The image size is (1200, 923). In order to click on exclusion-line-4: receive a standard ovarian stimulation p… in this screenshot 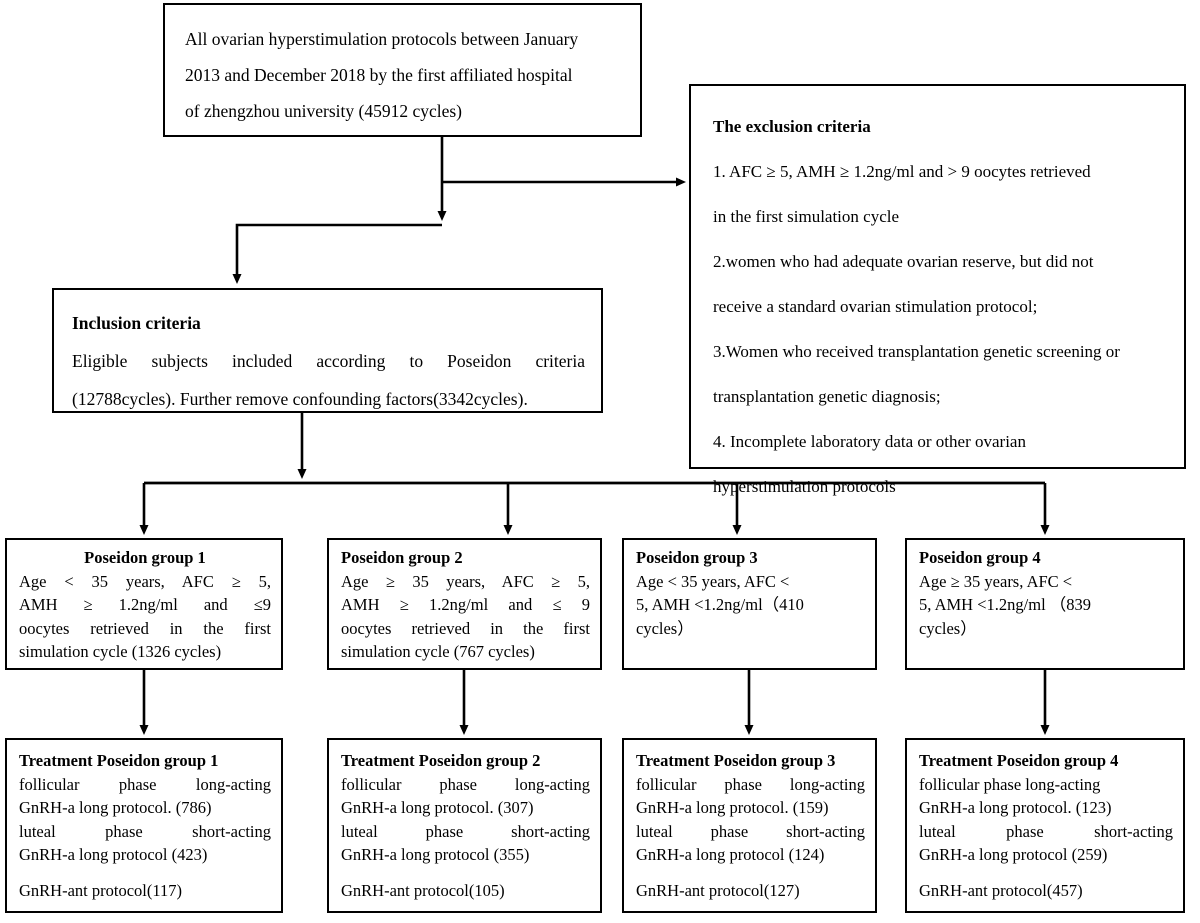, I will do `click(875, 306)`.